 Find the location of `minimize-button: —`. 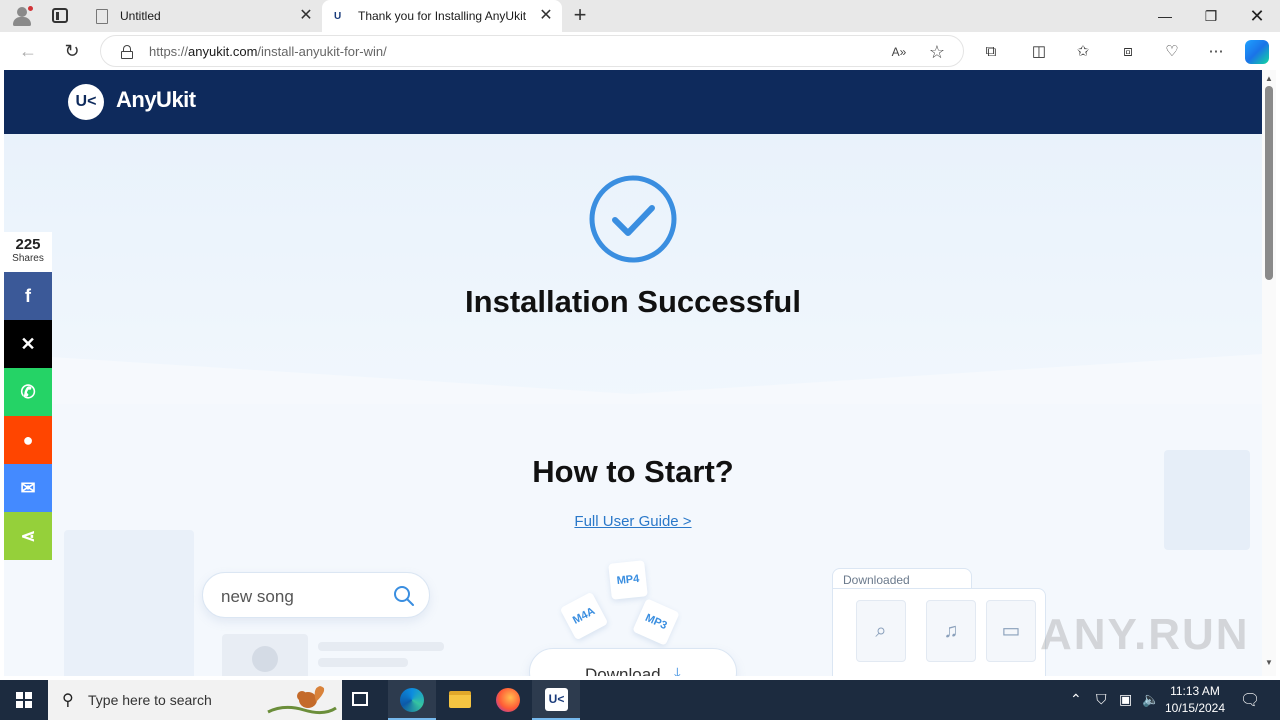

minimize-button: — is located at coordinates (1165, 16).